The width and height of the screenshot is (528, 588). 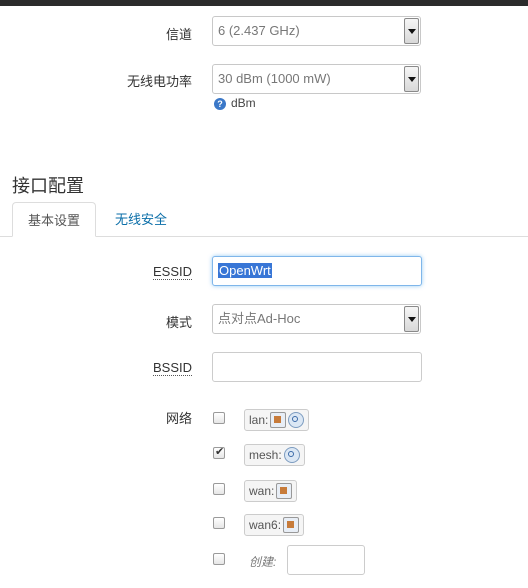 I want to click on txpower-select: 30 dBm (1000 mW), so click(x=316, y=79).